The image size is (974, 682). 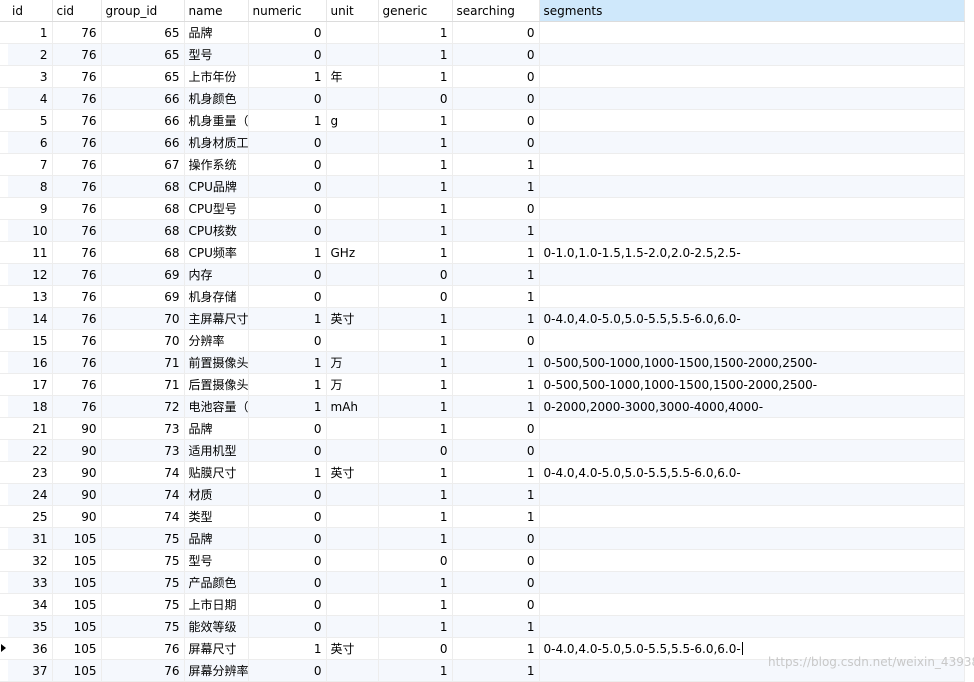 I want to click on table-row: 34 105 75 上市日期 0 1 0, so click(x=482, y=604).